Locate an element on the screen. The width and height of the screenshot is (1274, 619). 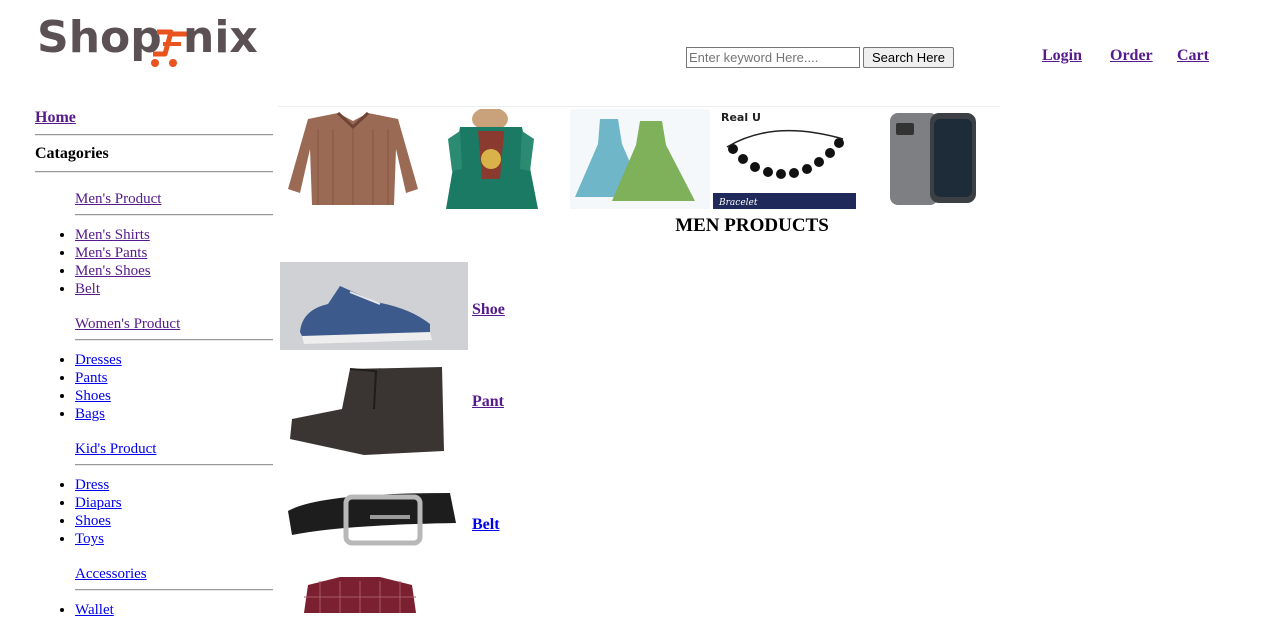
list-item: Dress is located at coordinates (174, 485).